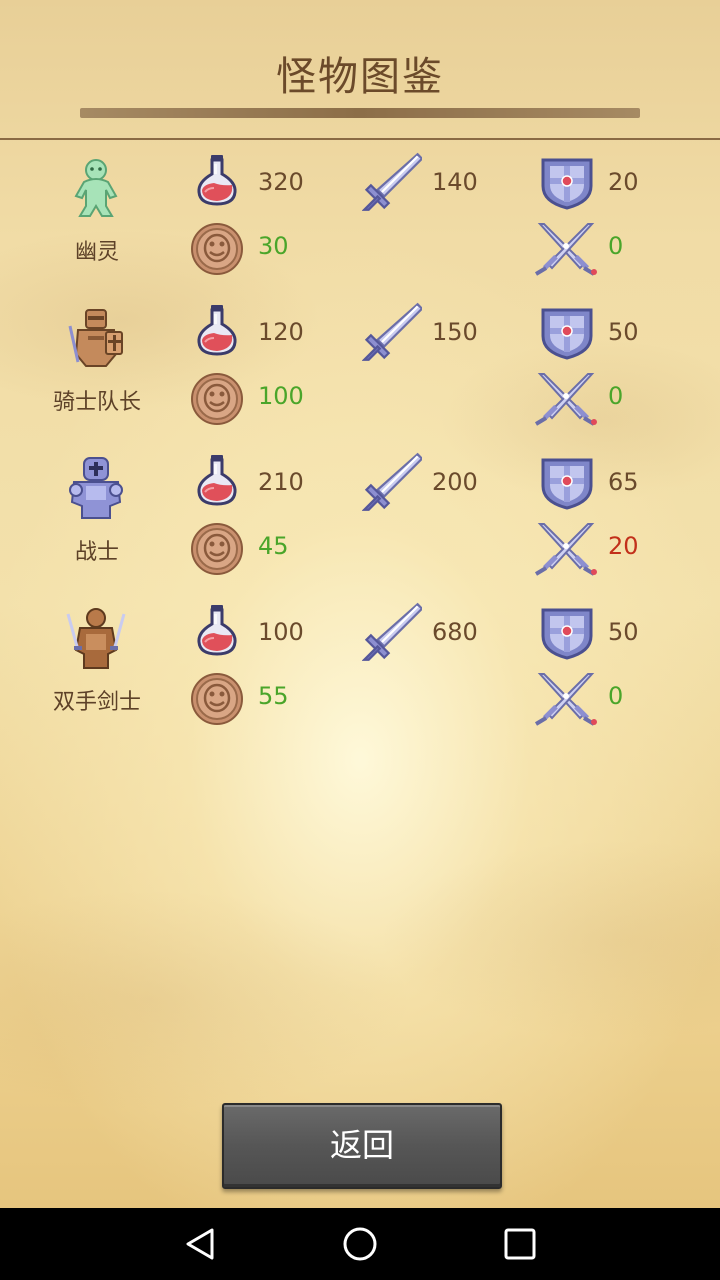 Image resolution: width=720 pixels, height=1280 pixels. Describe the element at coordinates (455, 632) in the screenshot. I see `attack-value: 680` at that location.